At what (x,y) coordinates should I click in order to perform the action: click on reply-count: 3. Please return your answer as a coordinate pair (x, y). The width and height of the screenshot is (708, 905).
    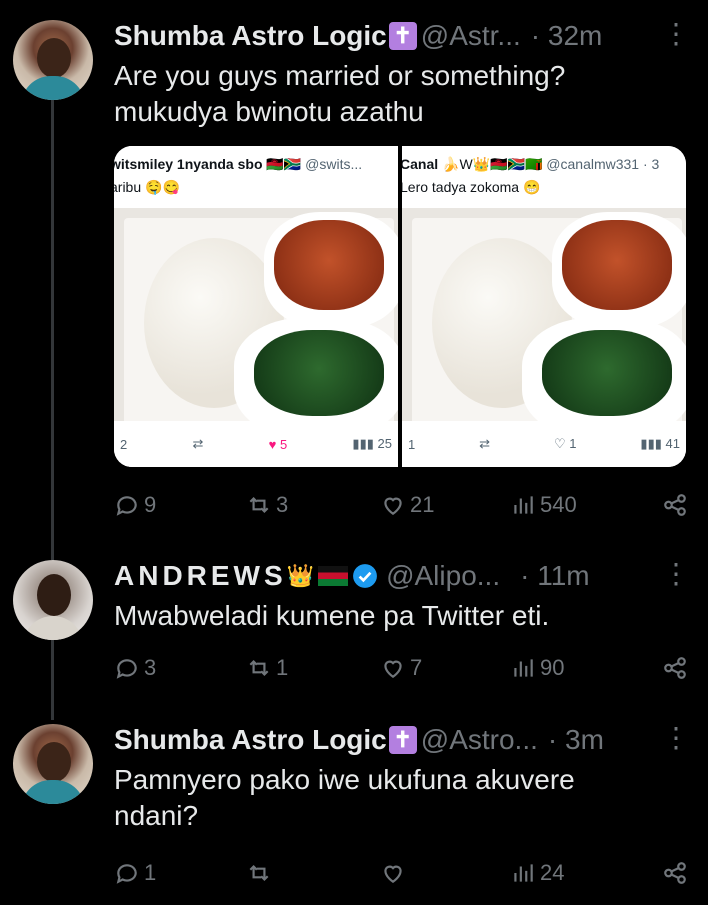
    Looking at the image, I should click on (150, 667).